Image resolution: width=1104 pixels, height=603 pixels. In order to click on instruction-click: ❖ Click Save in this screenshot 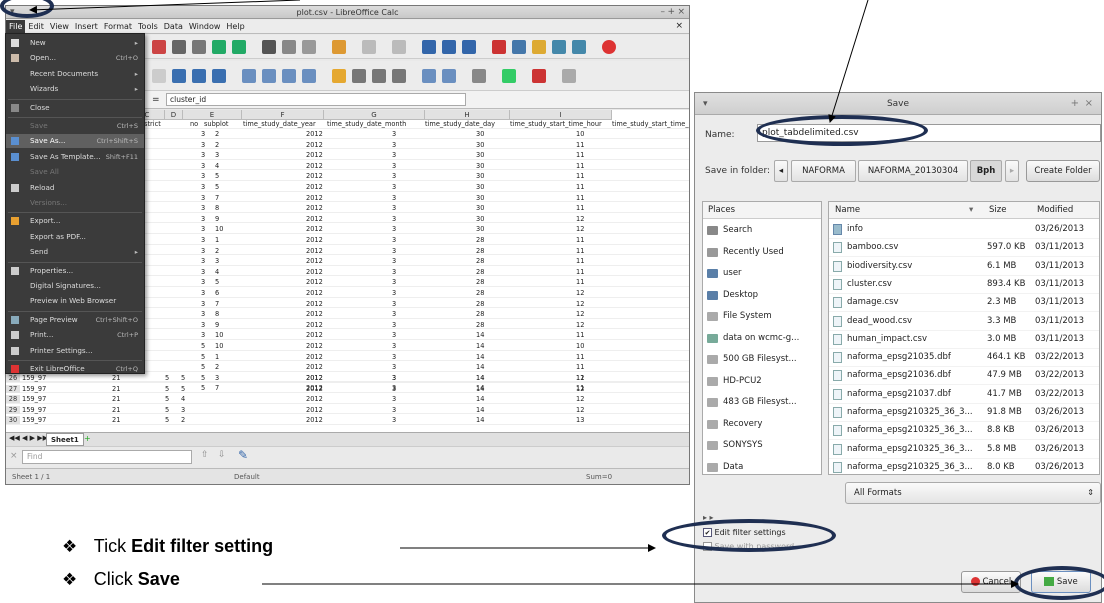, I will do `click(121, 579)`.